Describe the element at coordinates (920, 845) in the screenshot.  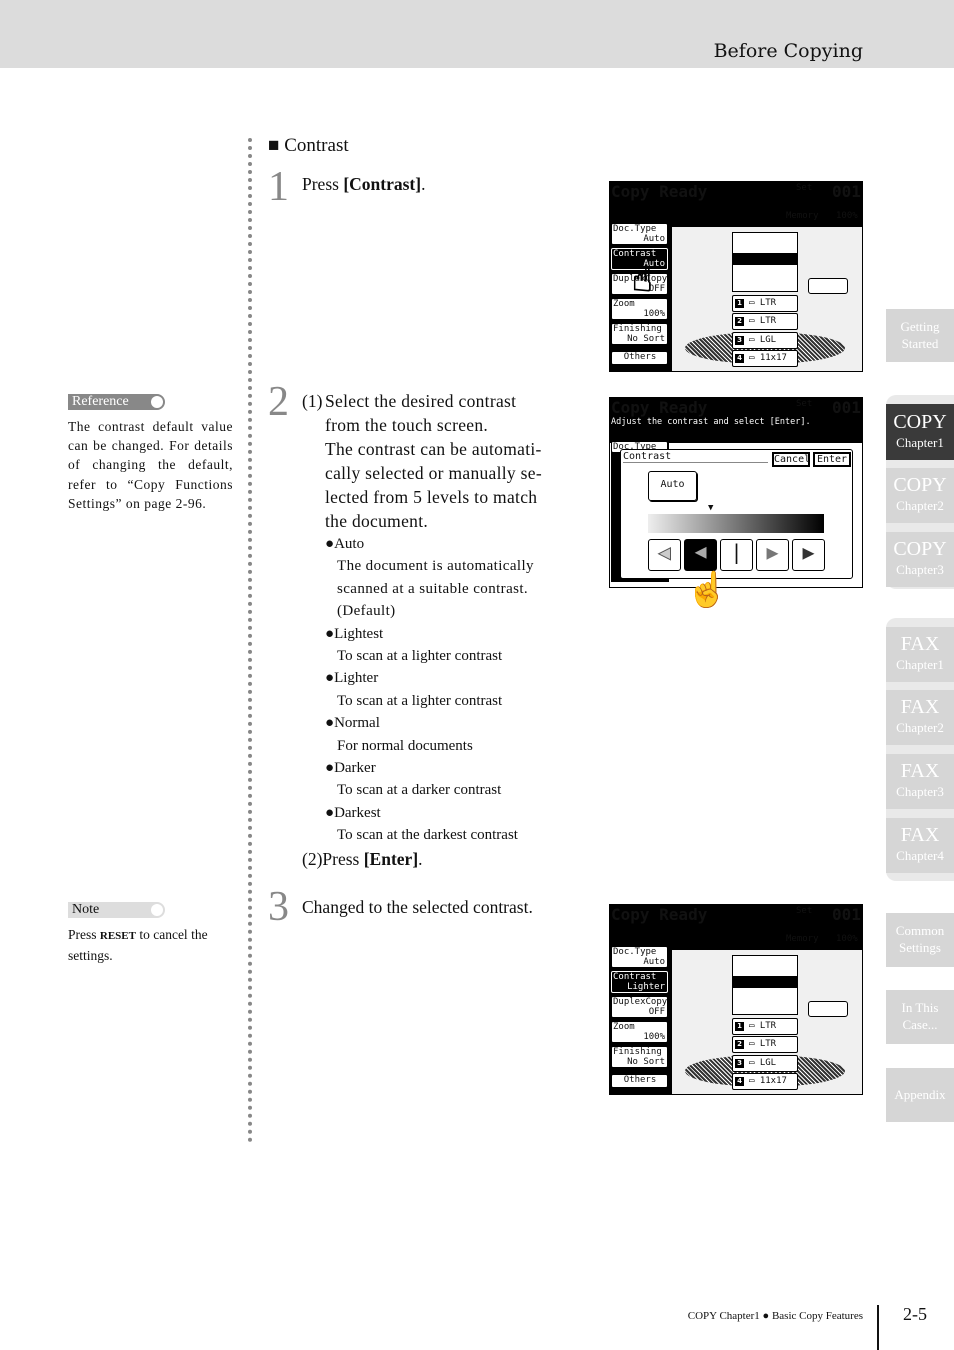
I see `tab-fax-chapter4: FAX Chapter4` at that location.